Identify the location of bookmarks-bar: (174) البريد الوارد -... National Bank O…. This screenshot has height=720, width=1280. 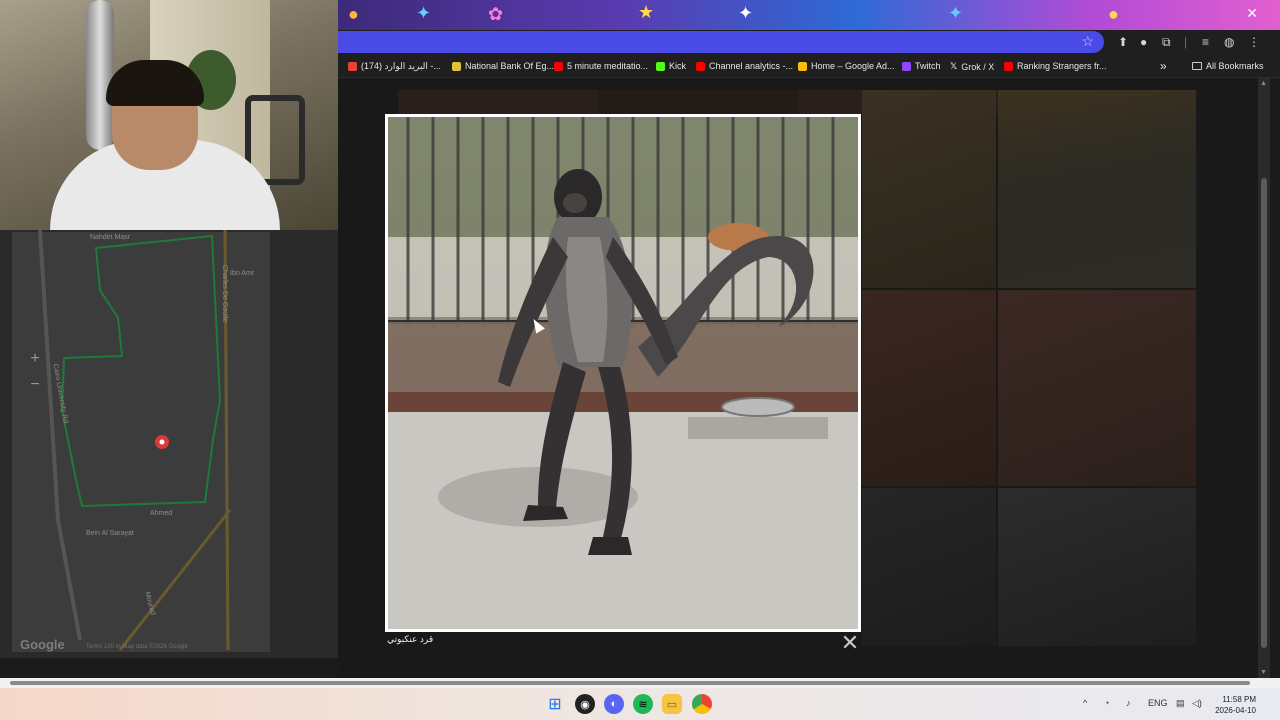
(809, 67).